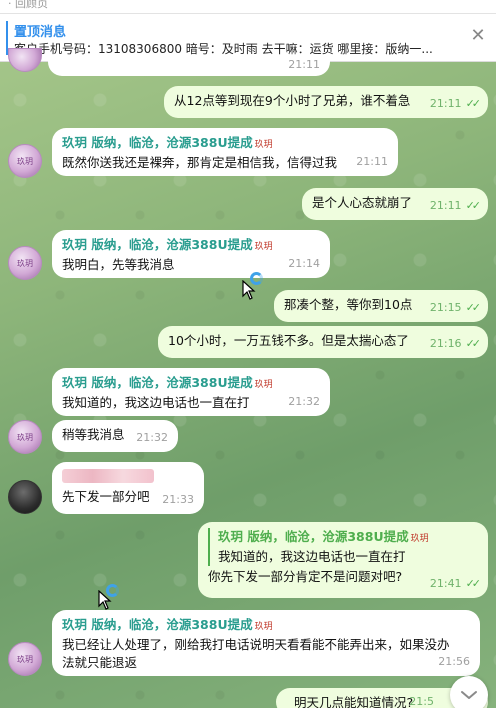 This screenshot has height=708, width=496. I want to click on close-icon: ✕, so click(478, 36).